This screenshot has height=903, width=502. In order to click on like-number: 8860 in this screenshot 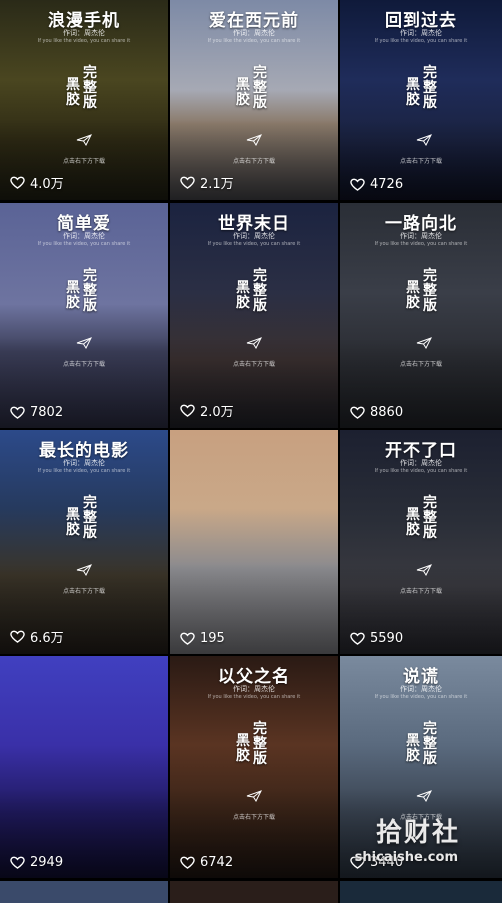, I will do `click(387, 412)`.